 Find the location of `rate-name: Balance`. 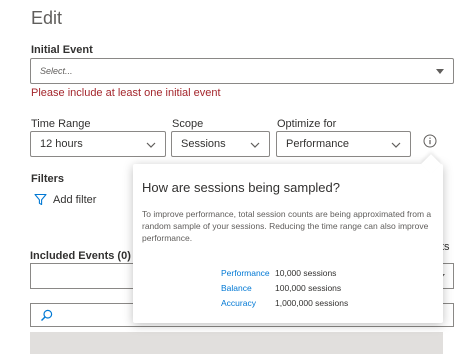

rate-name: Balance is located at coordinates (236, 288).